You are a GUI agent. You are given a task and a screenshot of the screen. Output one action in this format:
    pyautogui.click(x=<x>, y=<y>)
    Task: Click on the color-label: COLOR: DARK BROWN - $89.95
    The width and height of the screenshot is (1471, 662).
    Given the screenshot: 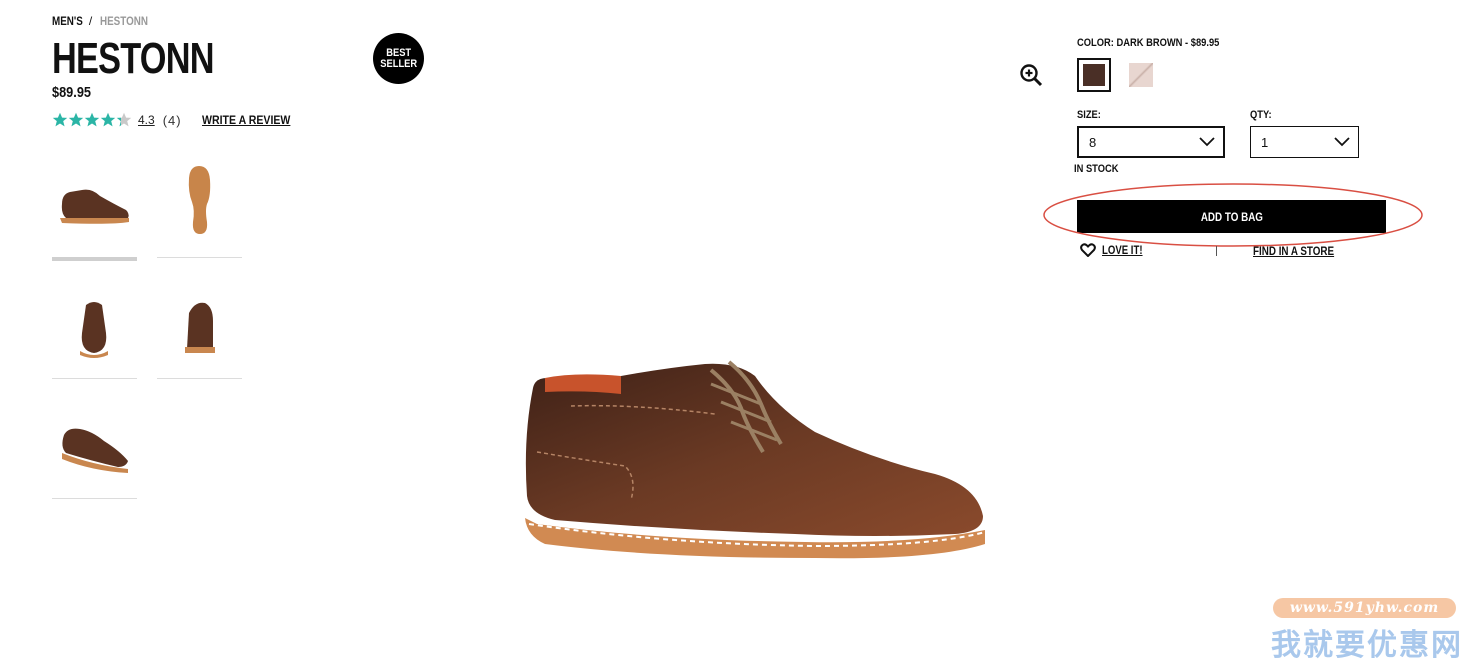 What is the action you would take?
    pyautogui.click(x=1148, y=43)
    